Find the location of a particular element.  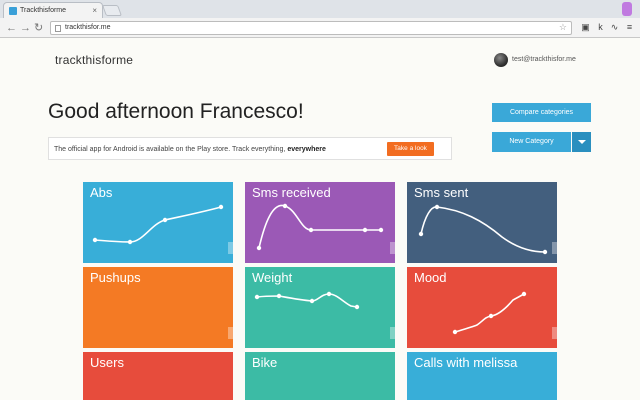

category-tile-weight: Weight is located at coordinates (320, 307).